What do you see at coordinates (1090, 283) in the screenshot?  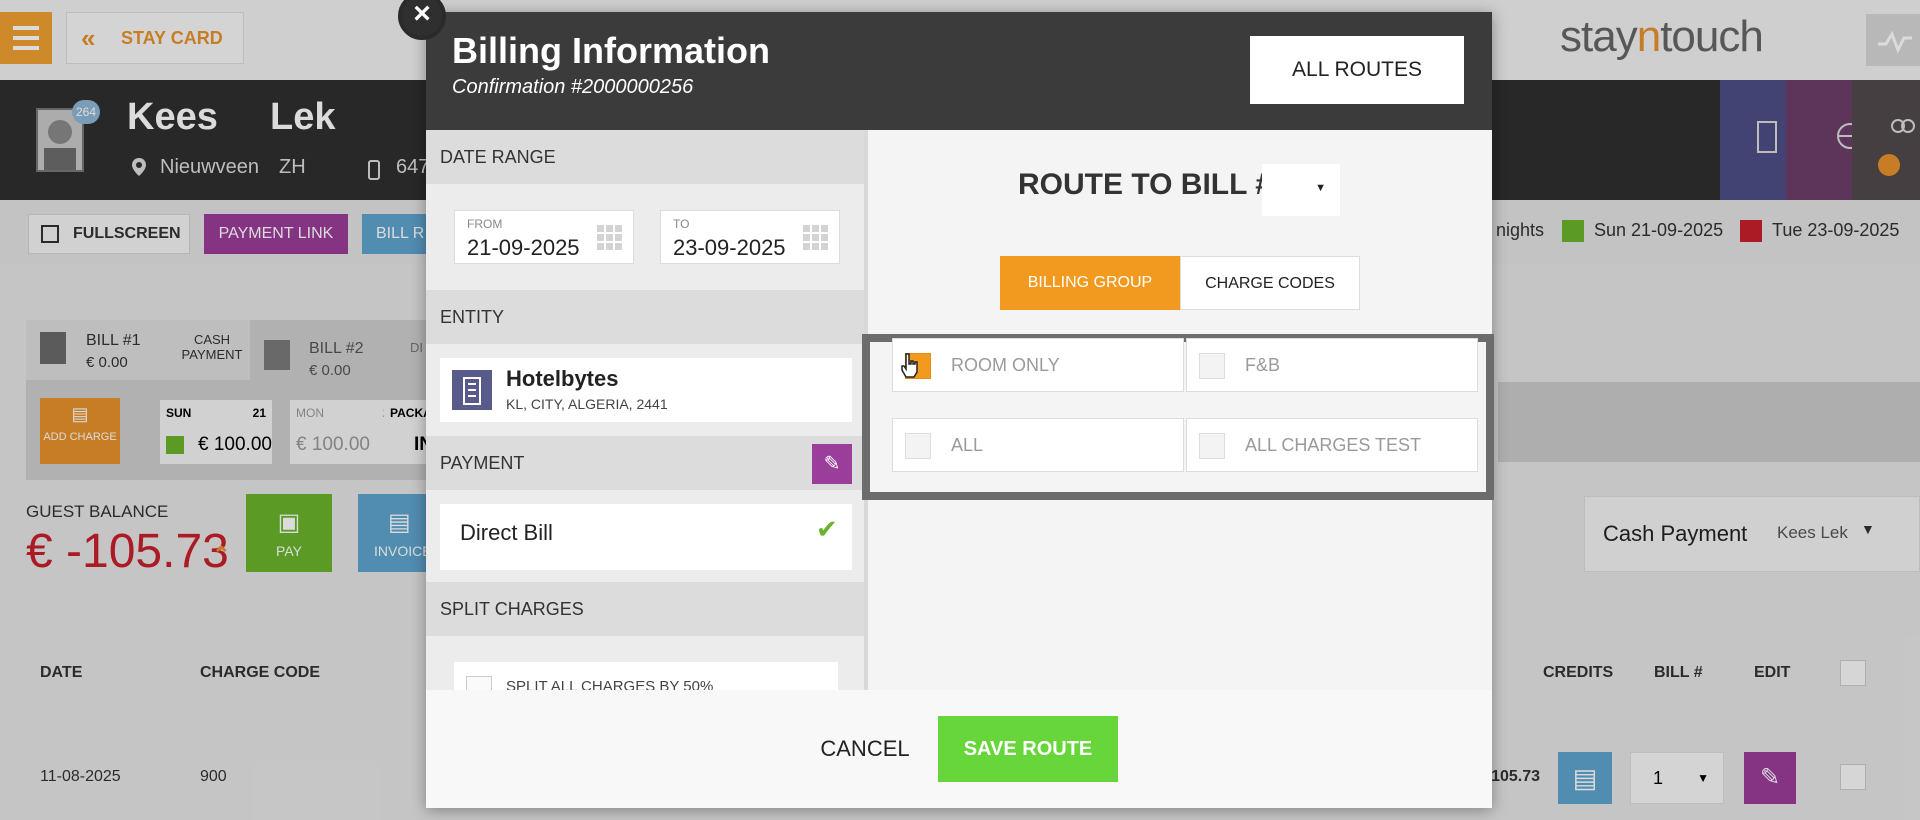 I see `tab-billing-group: BILLING GROUP` at bounding box center [1090, 283].